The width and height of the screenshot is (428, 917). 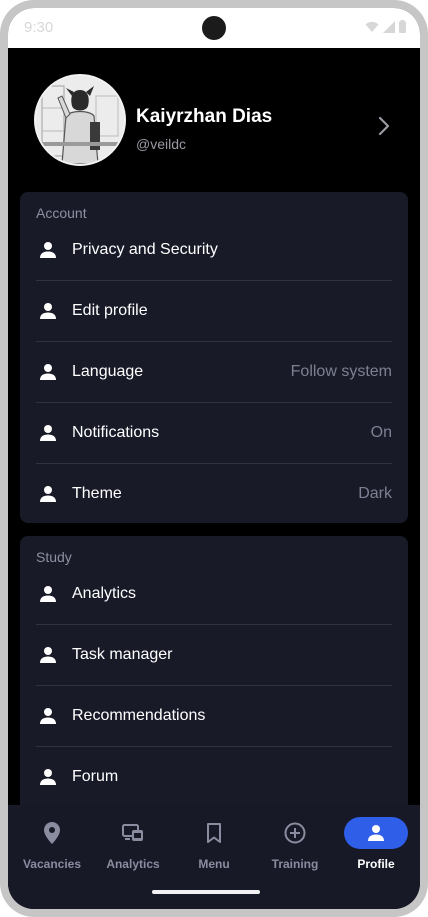 I want to click on nav-label: Profile, so click(x=376, y=864).